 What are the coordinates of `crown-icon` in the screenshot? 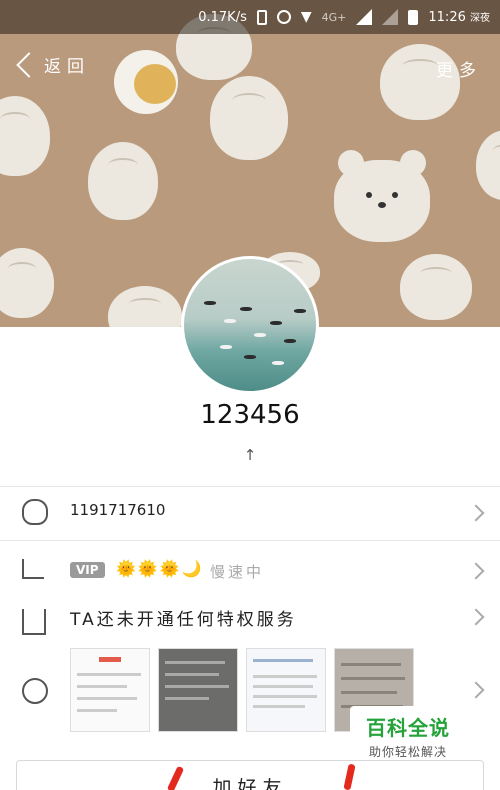 It's located at (34, 622).